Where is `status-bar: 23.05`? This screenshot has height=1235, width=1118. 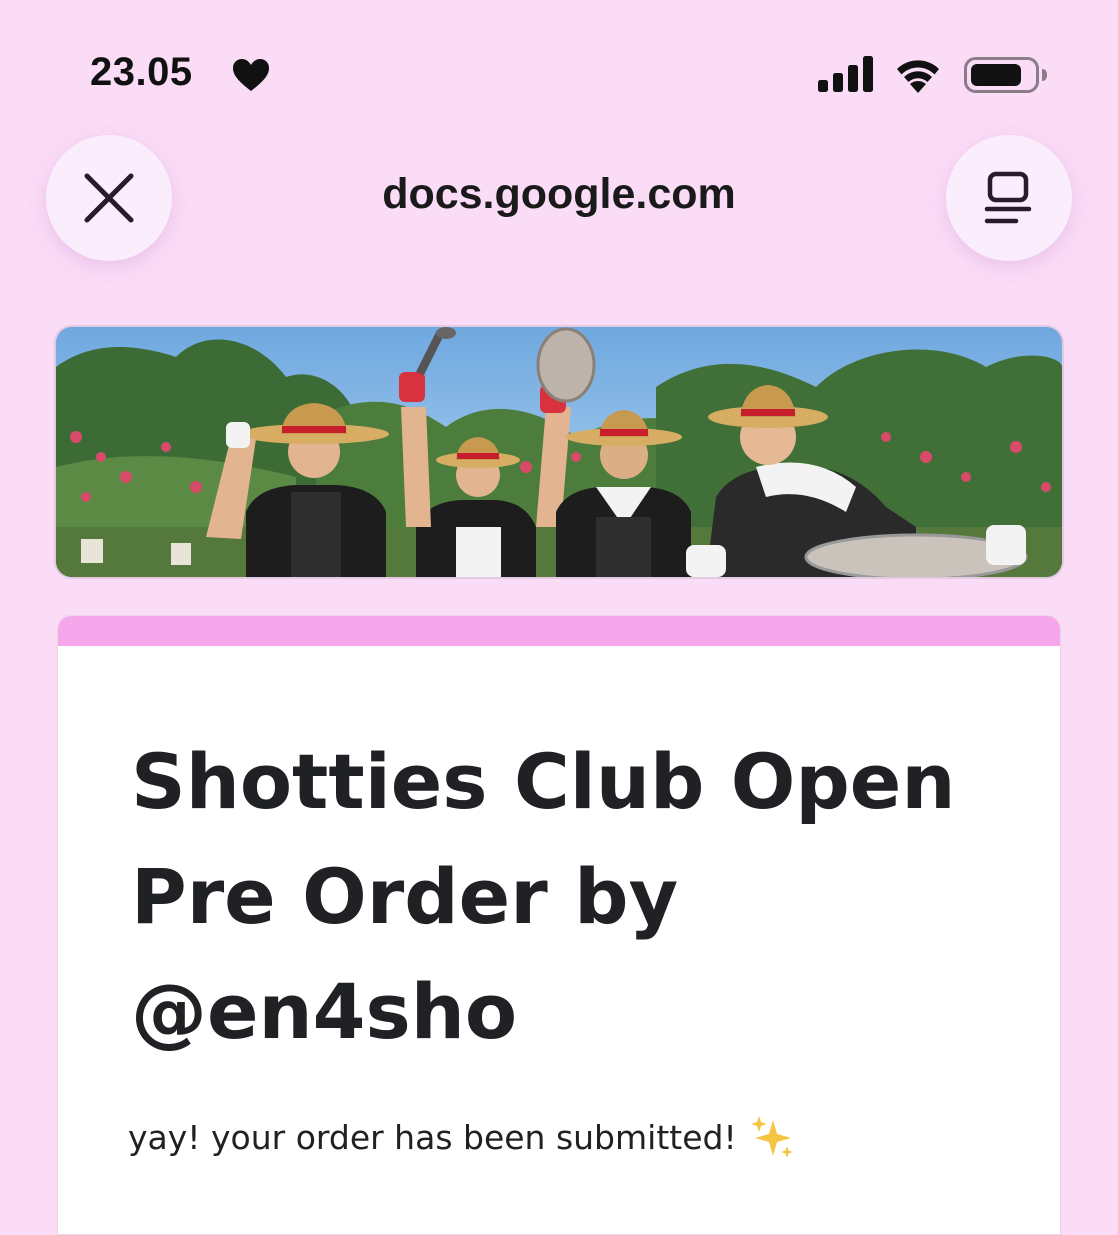 status-bar: 23.05 is located at coordinates (559, 60).